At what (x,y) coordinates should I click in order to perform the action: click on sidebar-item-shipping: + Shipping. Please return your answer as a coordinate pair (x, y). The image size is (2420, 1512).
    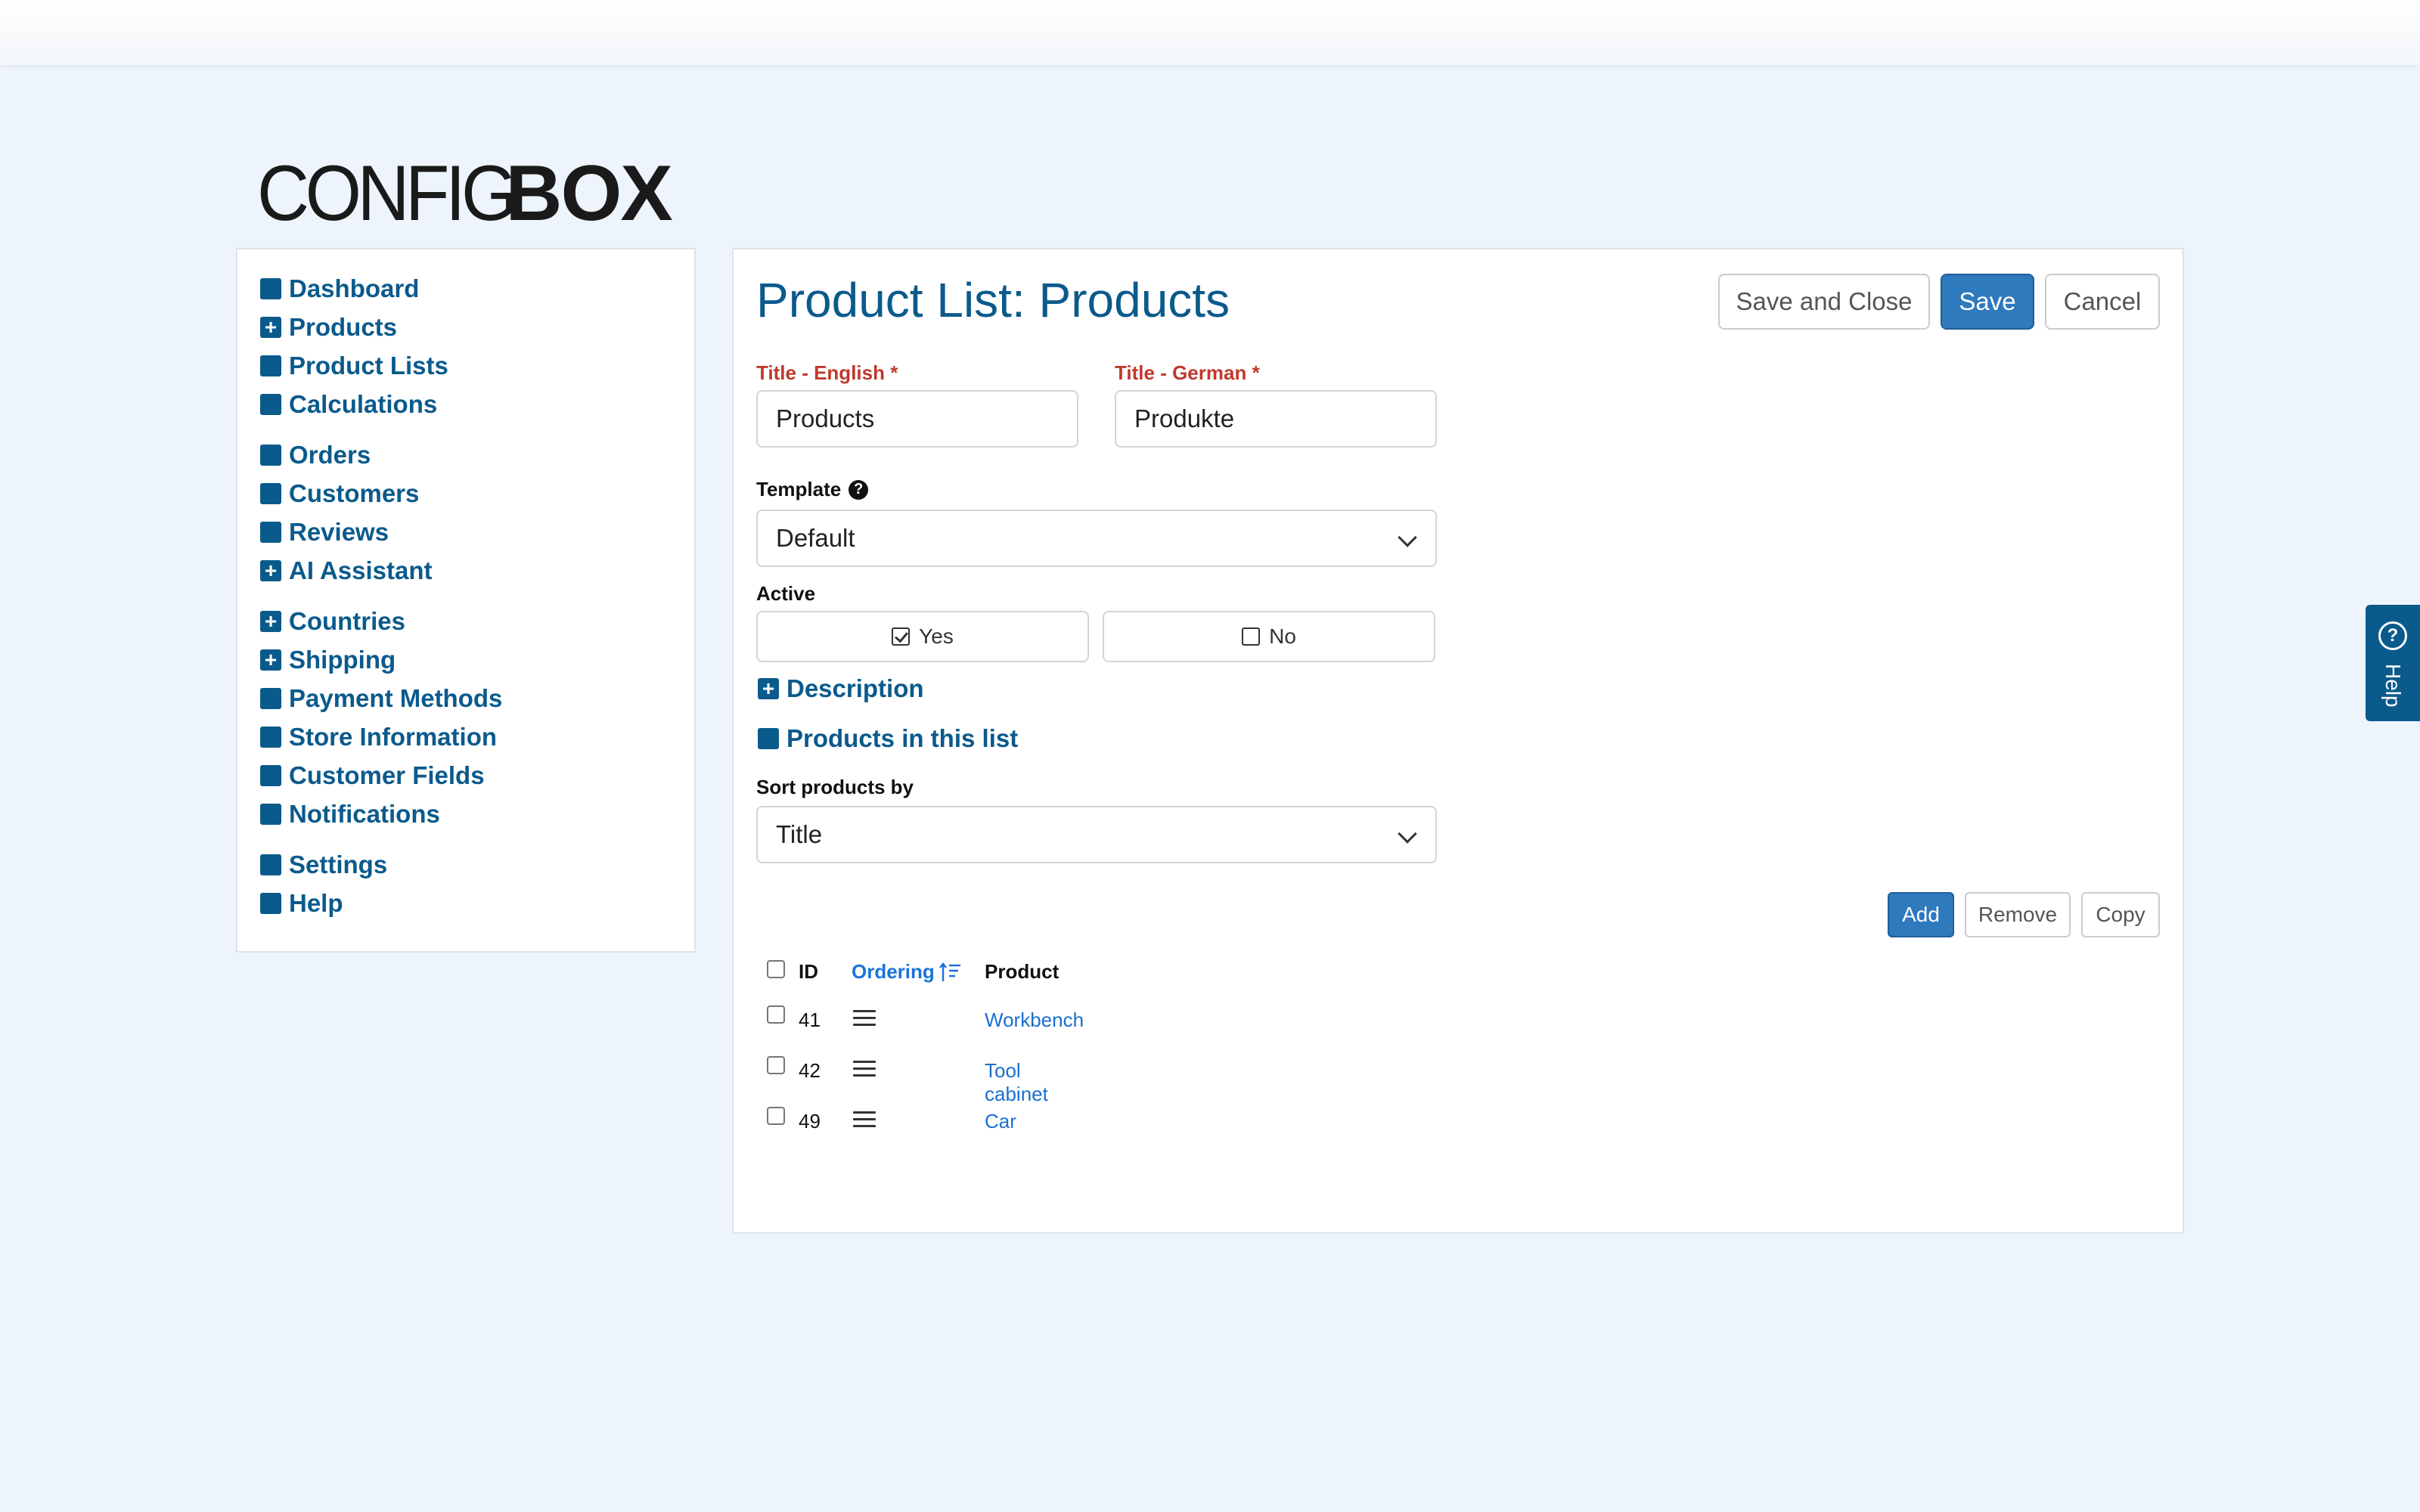
    Looking at the image, I should click on (465, 660).